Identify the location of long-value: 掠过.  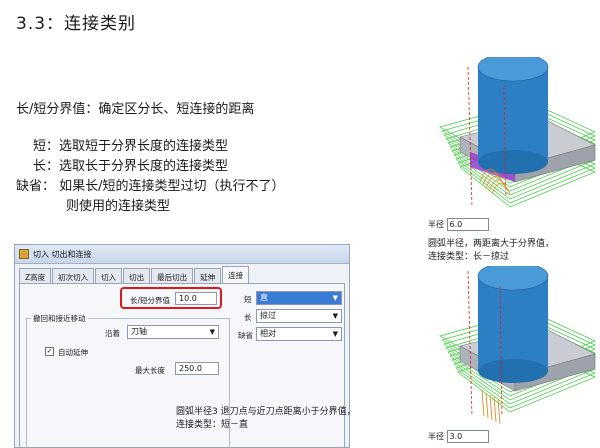
(268, 315).